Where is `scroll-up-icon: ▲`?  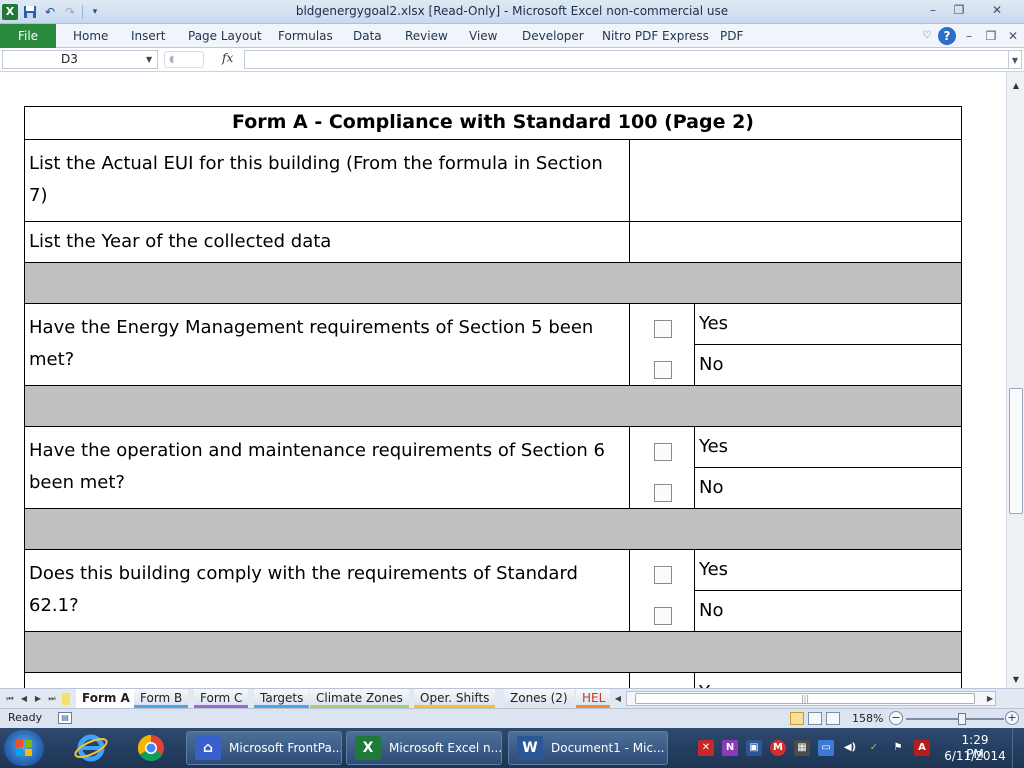
scroll-up-icon: ▲ is located at coordinates (1015, 86).